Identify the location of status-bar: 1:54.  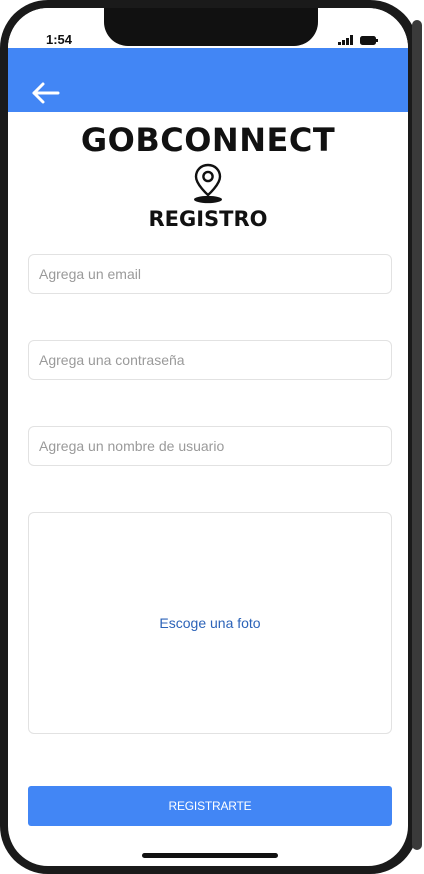
(208, 28).